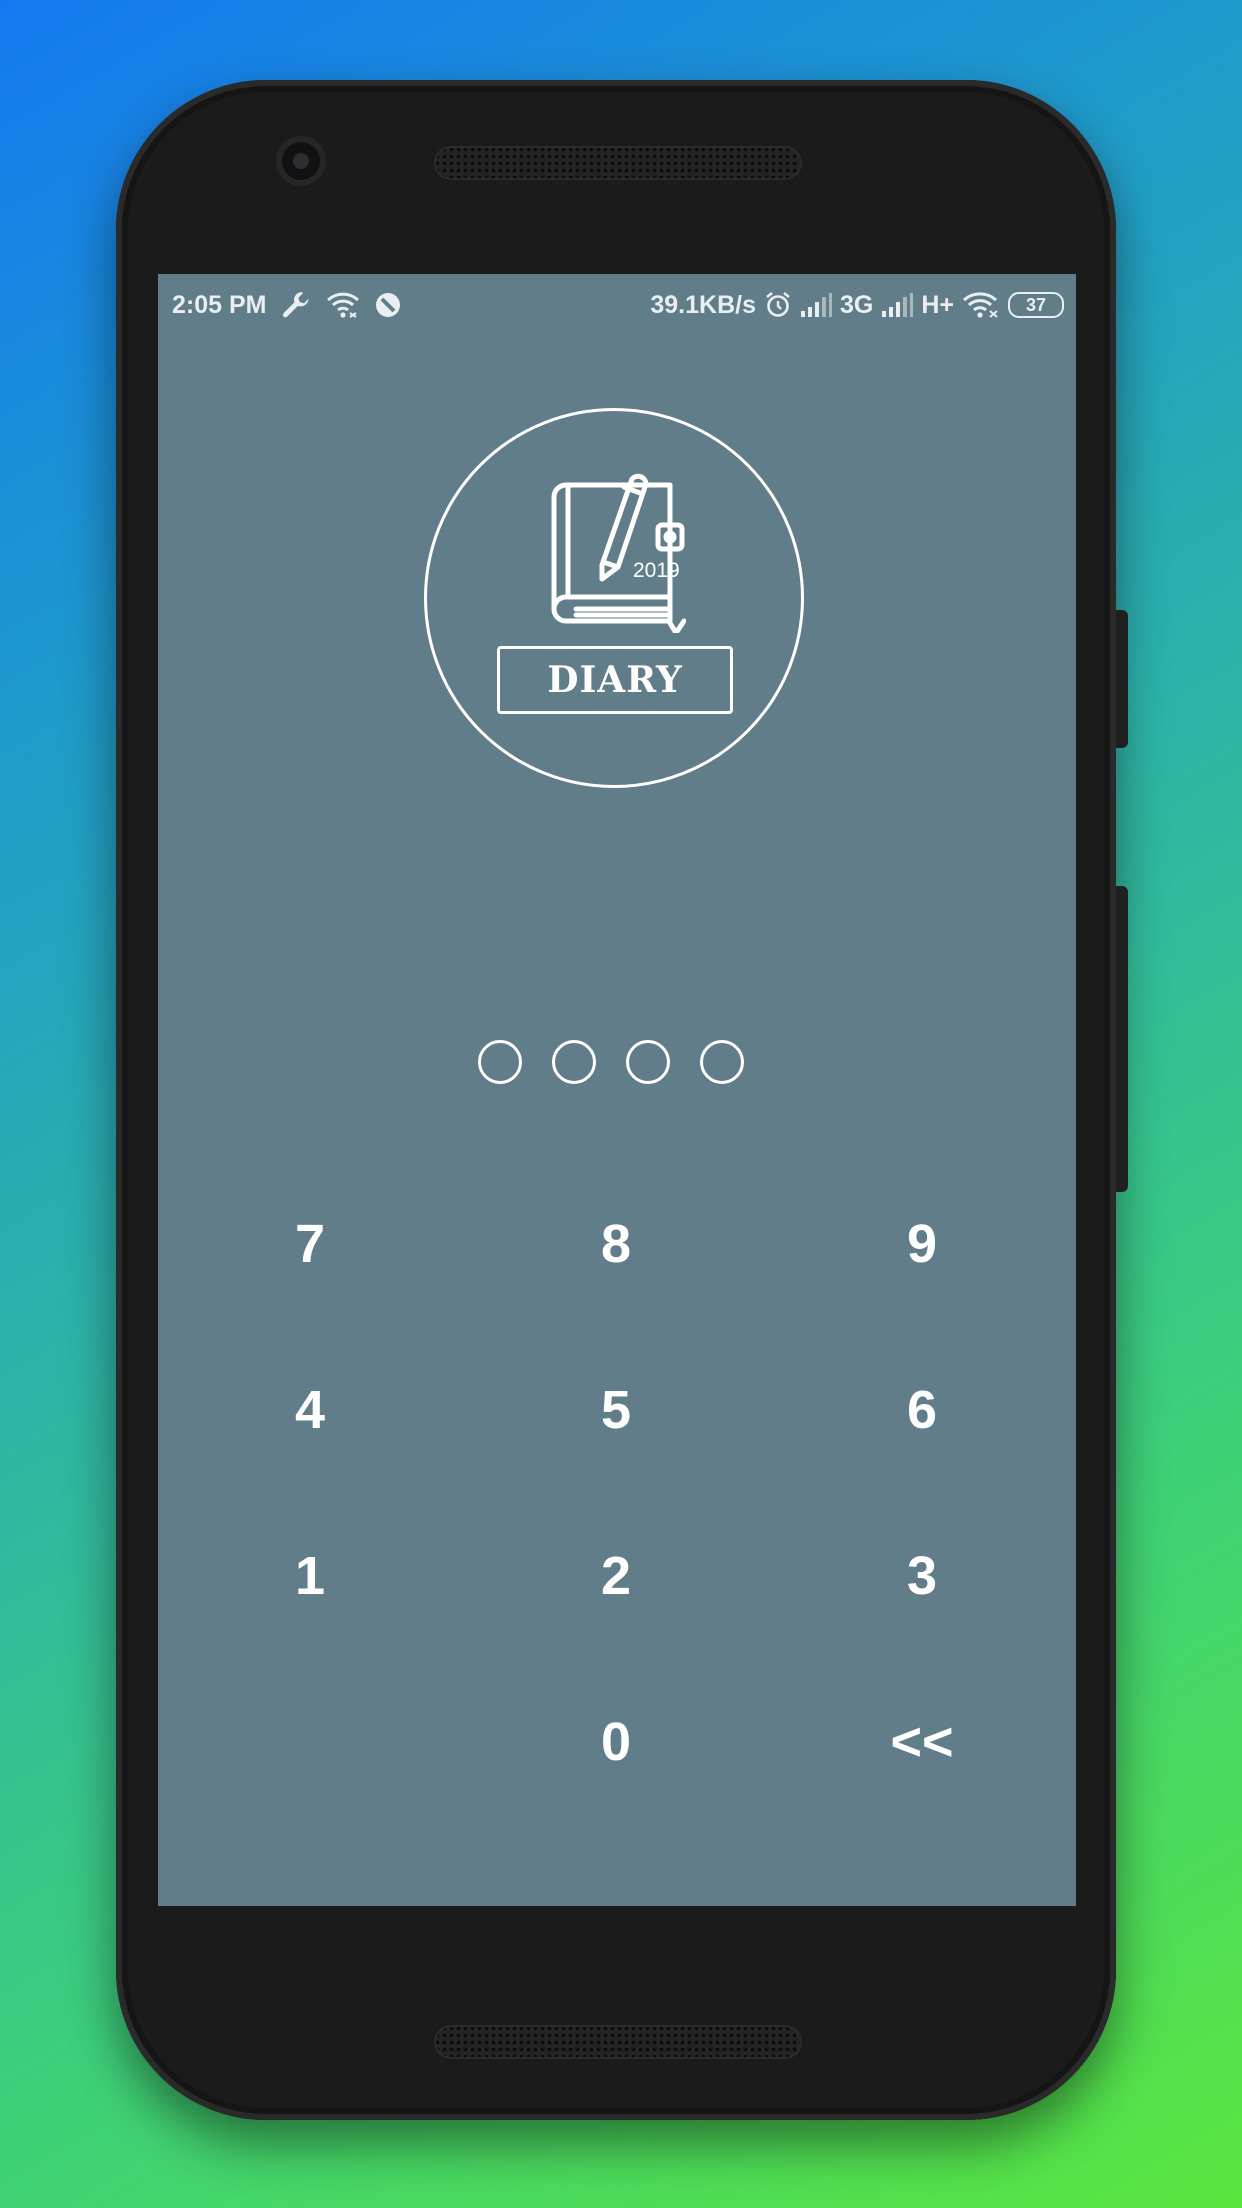 The image size is (1242, 2208). I want to click on network-type-3g: 3G, so click(856, 304).